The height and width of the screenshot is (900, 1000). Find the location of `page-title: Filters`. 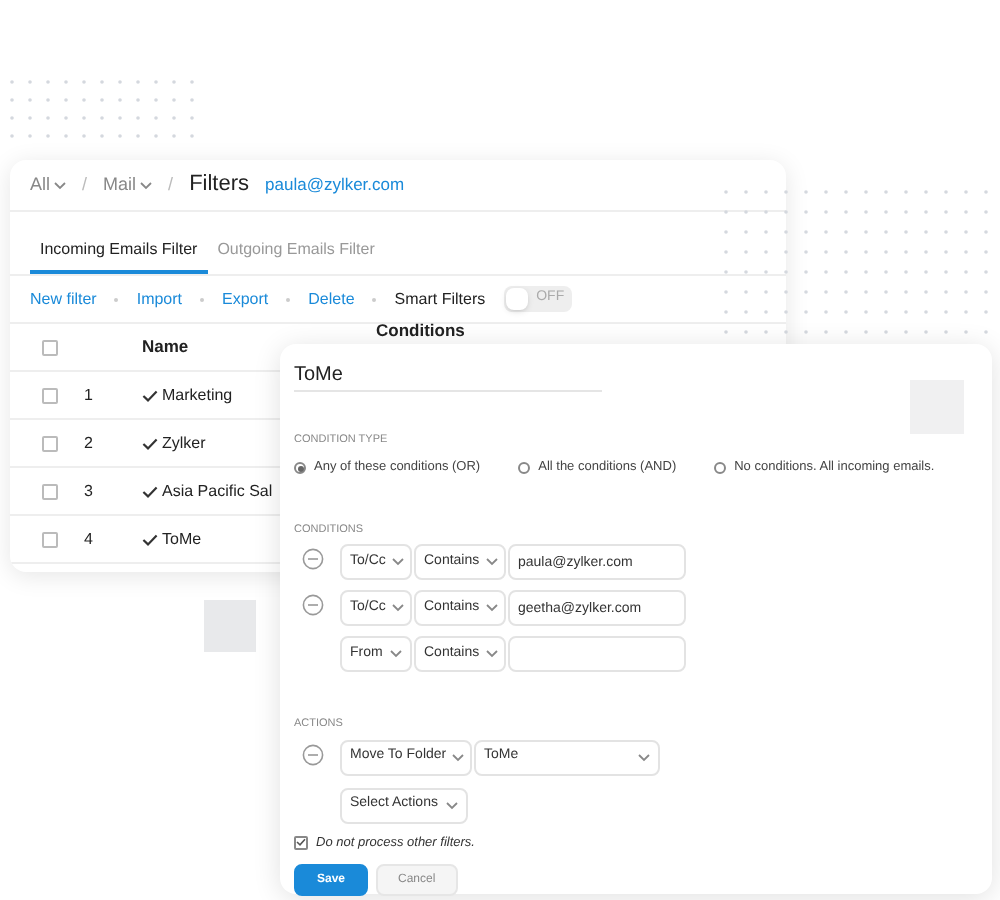

page-title: Filters is located at coordinates (219, 185).